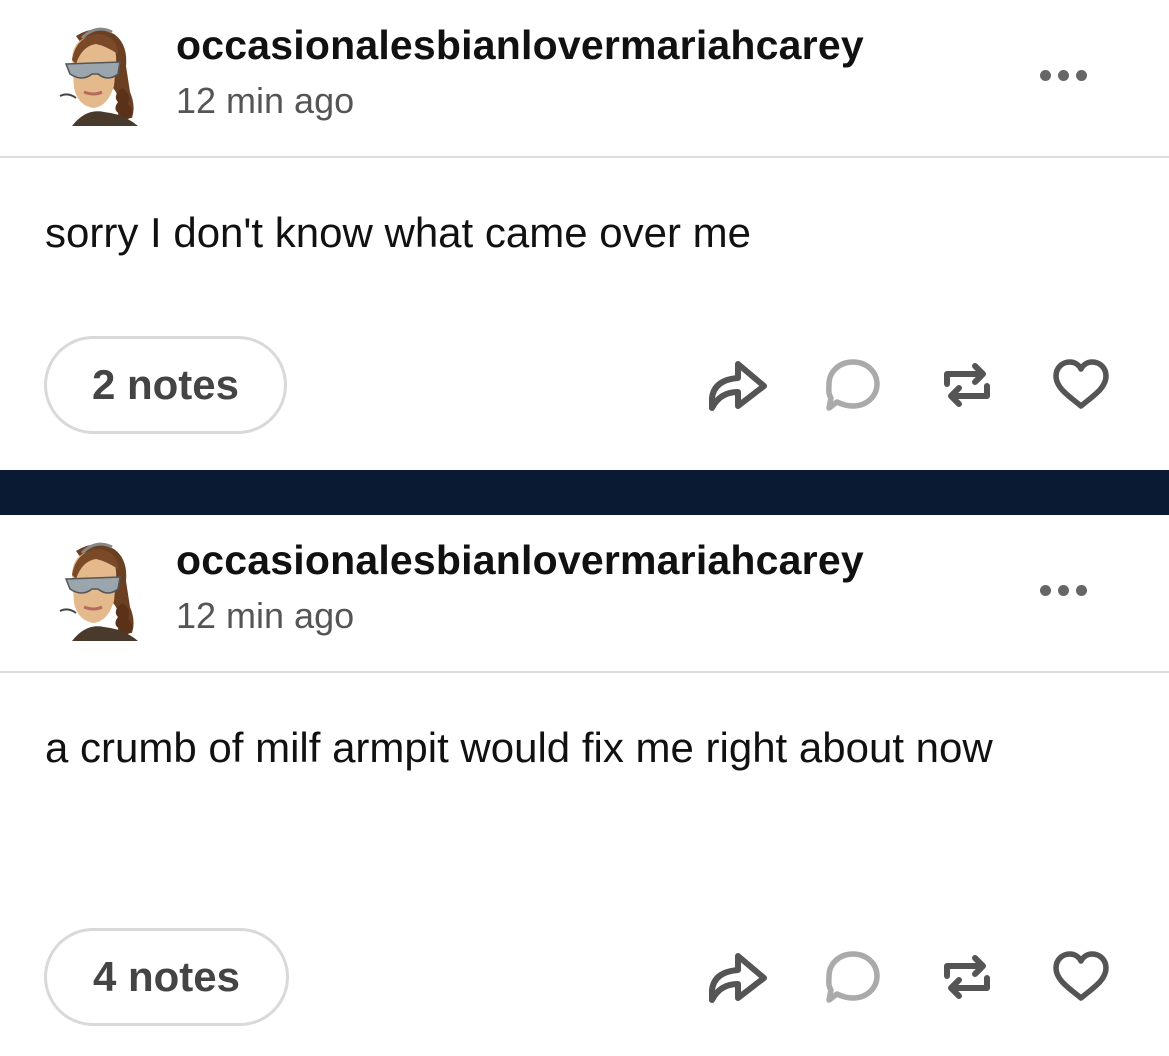  I want to click on post-body-text: sorry I don't know what came over me, so click(398, 232).